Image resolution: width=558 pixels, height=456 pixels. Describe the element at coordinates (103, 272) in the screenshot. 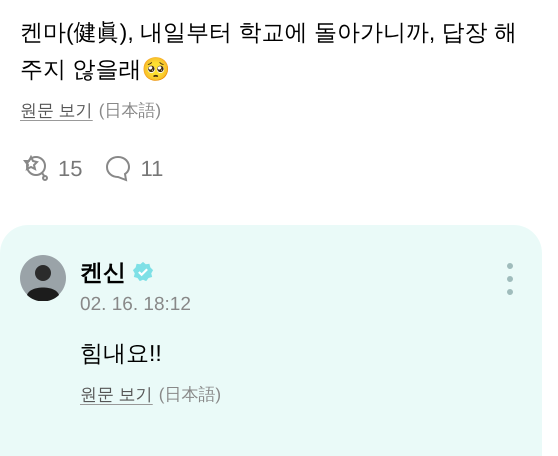

I see `author-name: 켄신` at that location.